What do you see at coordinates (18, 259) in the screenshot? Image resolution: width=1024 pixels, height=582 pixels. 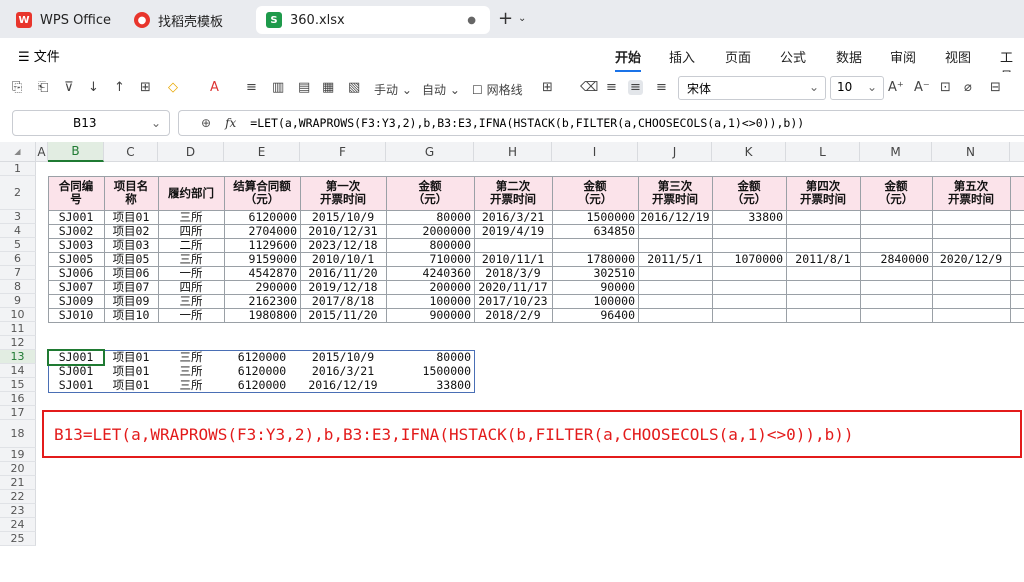 I see `row-header-6: 6` at bounding box center [18, 259].